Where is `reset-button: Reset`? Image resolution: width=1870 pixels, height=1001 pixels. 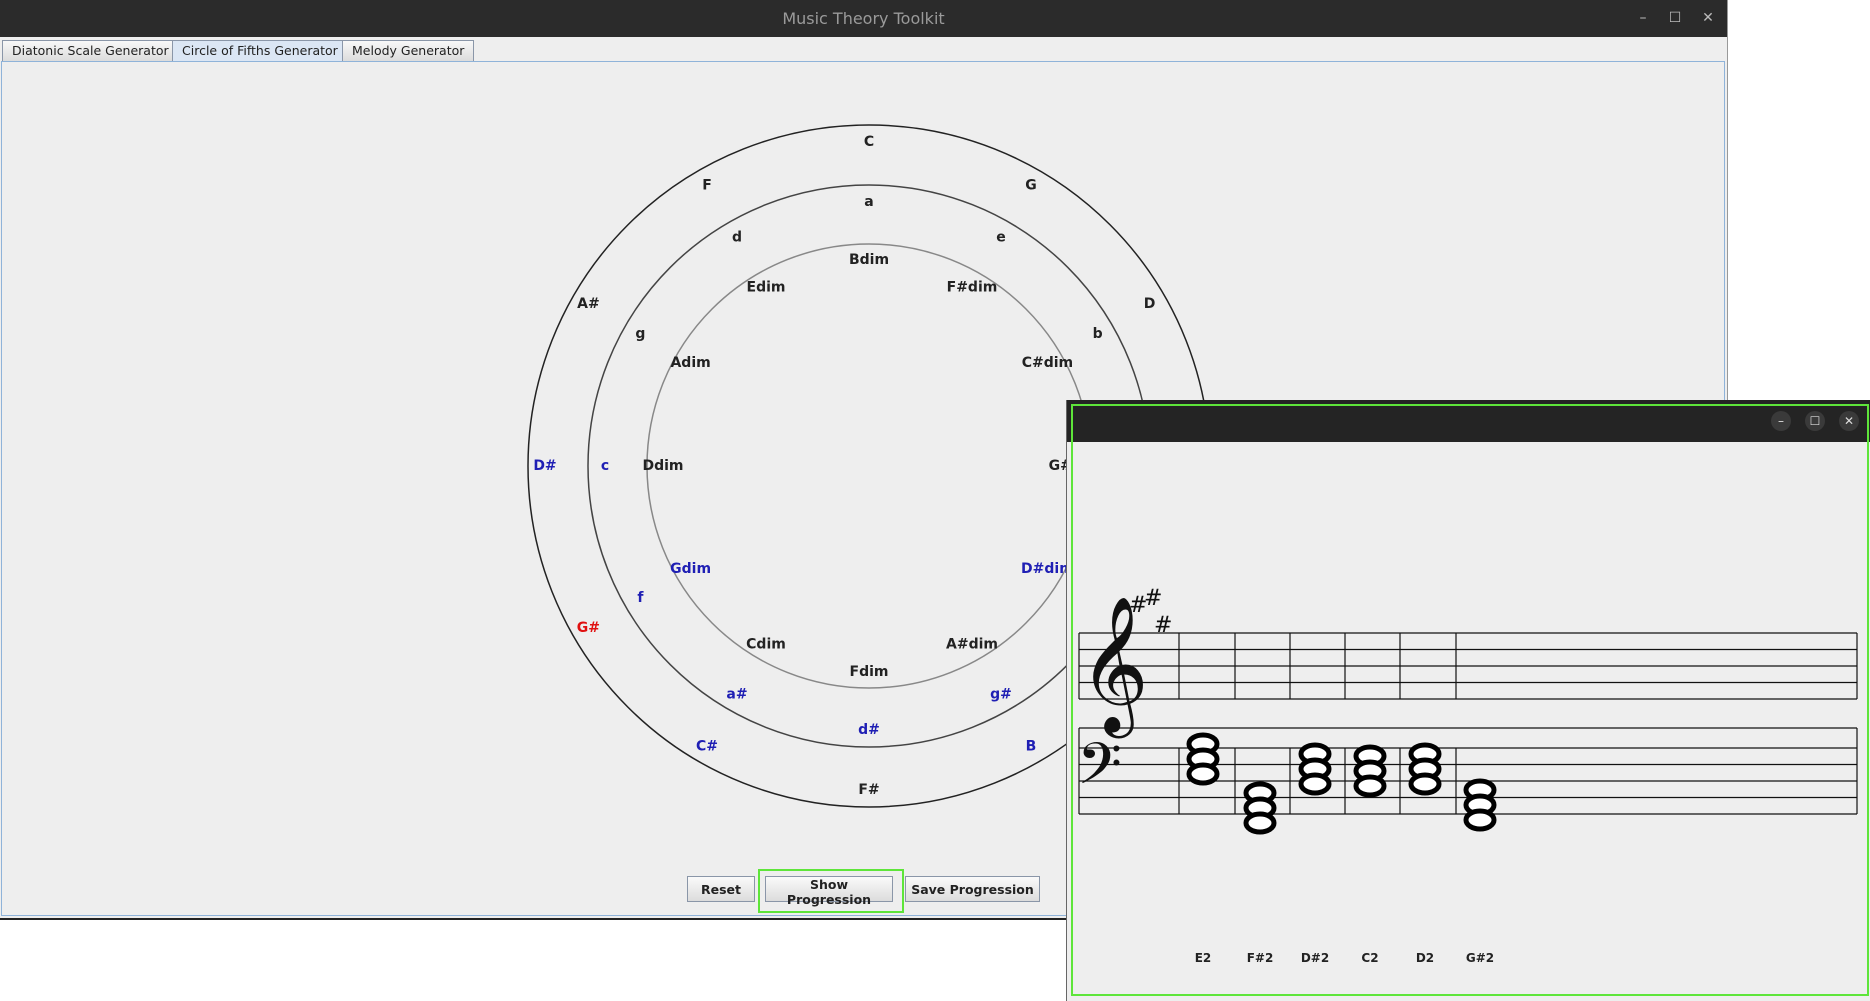 reset-button: Reset is located at coordinates (721, 889).